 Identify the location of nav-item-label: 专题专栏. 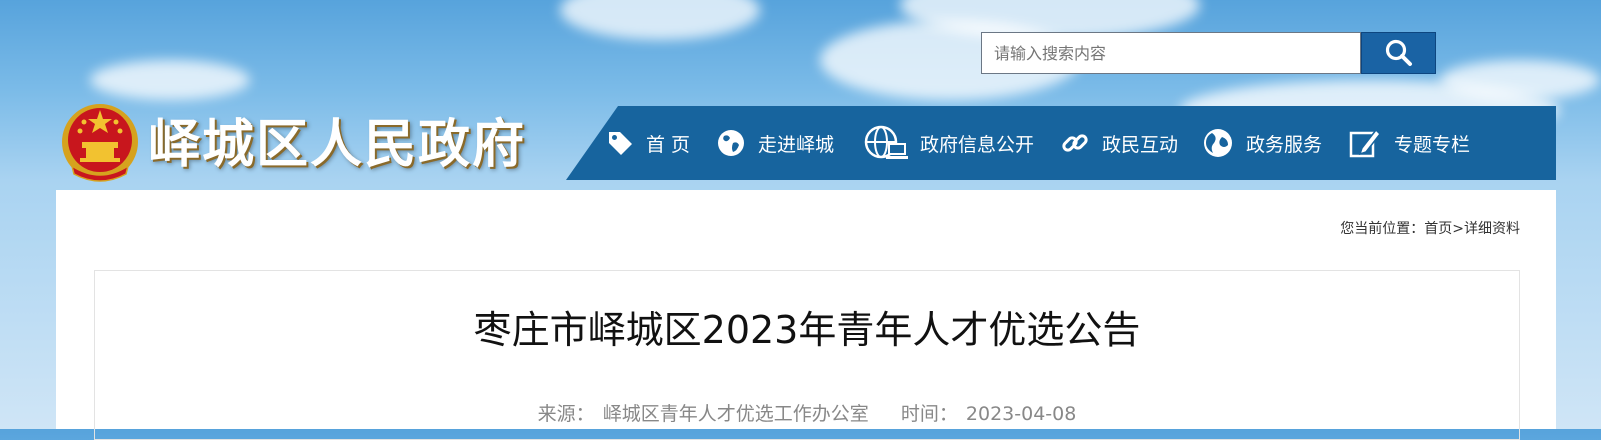
(1432, 144).